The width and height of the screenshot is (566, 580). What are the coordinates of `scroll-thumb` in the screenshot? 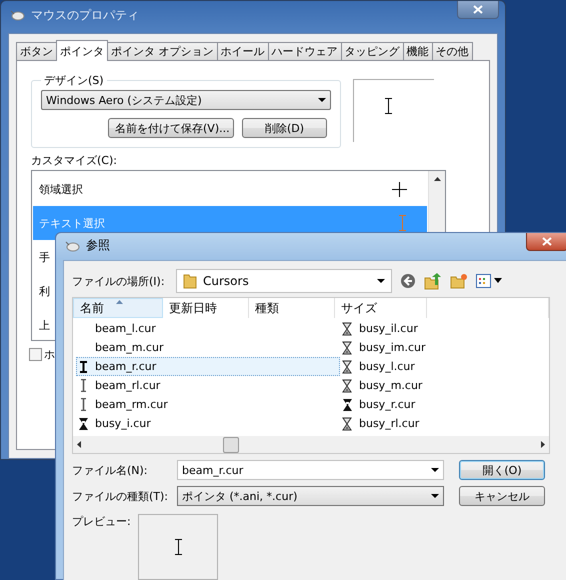 It's located at (231, 445).